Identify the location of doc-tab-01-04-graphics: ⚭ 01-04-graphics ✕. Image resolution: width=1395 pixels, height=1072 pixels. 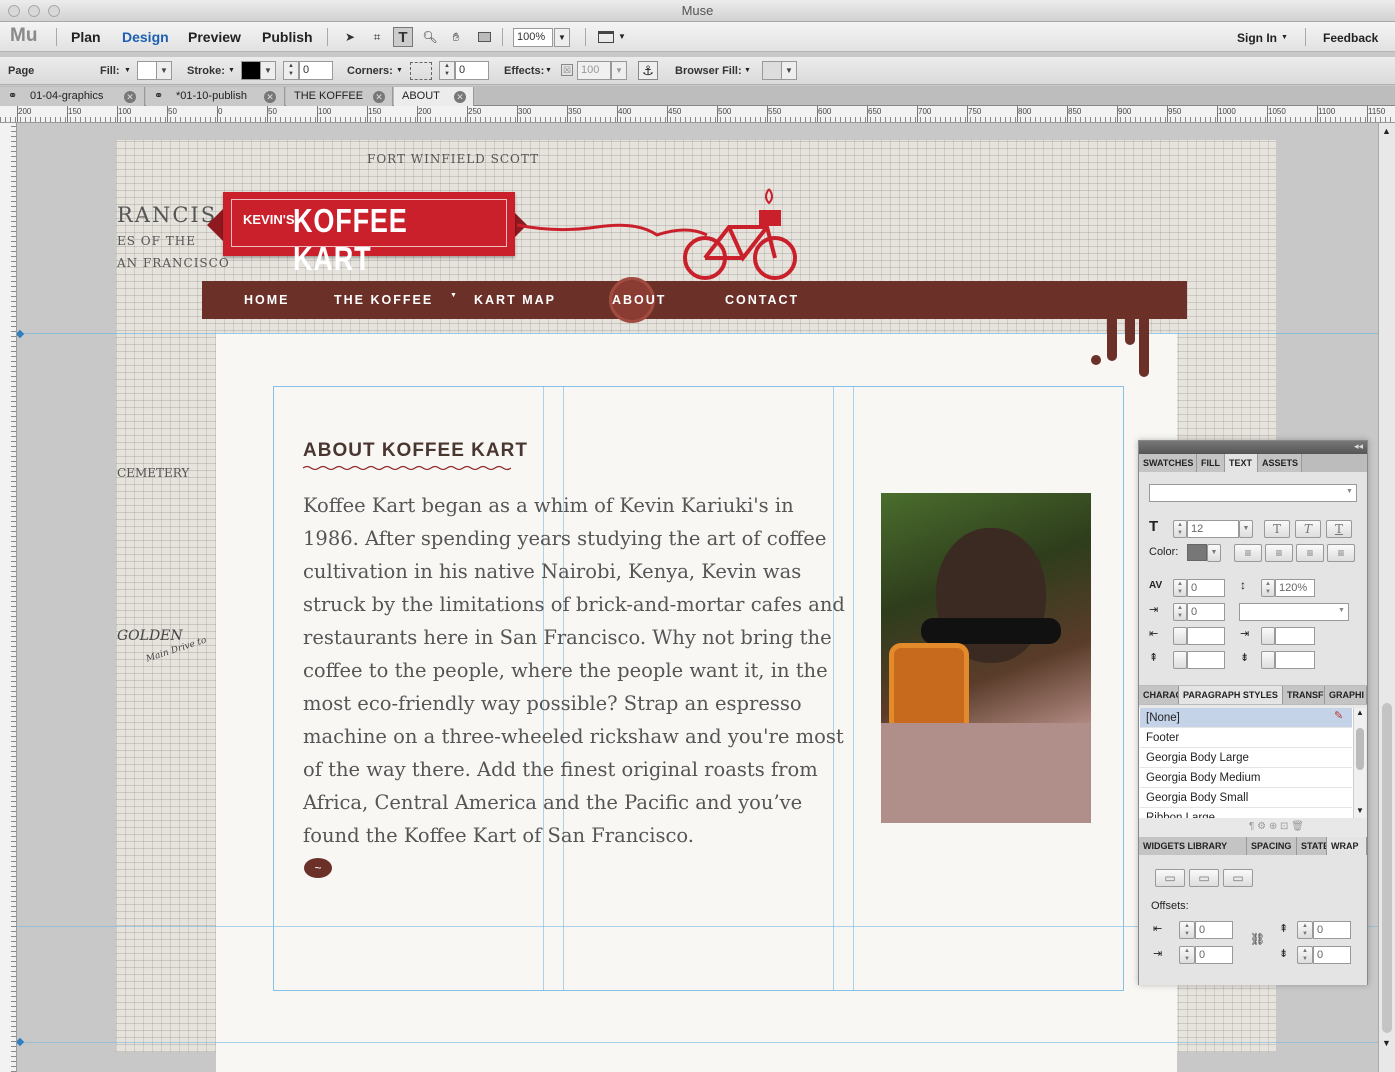
(72, 96).